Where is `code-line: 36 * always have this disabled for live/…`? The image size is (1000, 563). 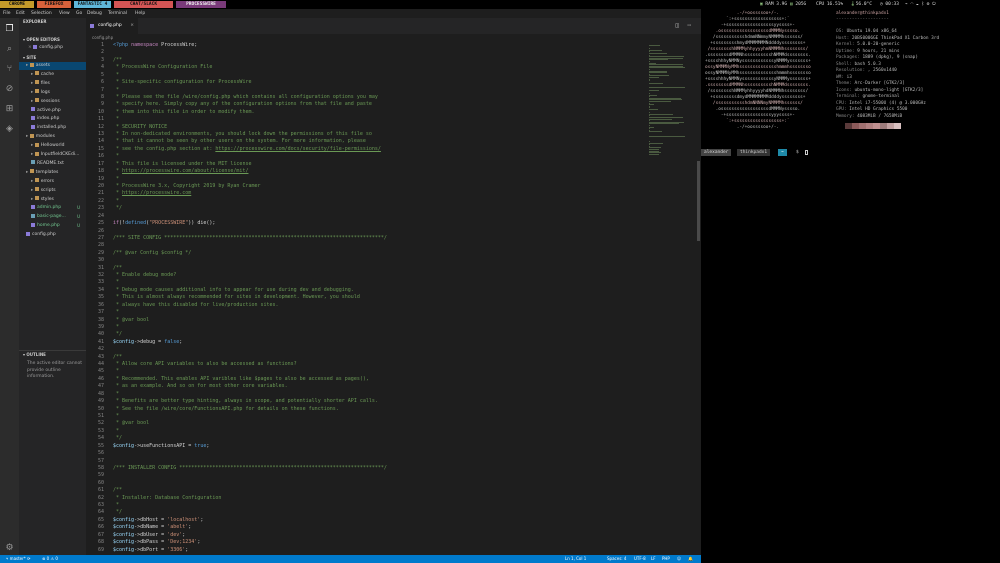
code-line: 36 * always have this disabled for live/… is located at coordinates (366, 305).